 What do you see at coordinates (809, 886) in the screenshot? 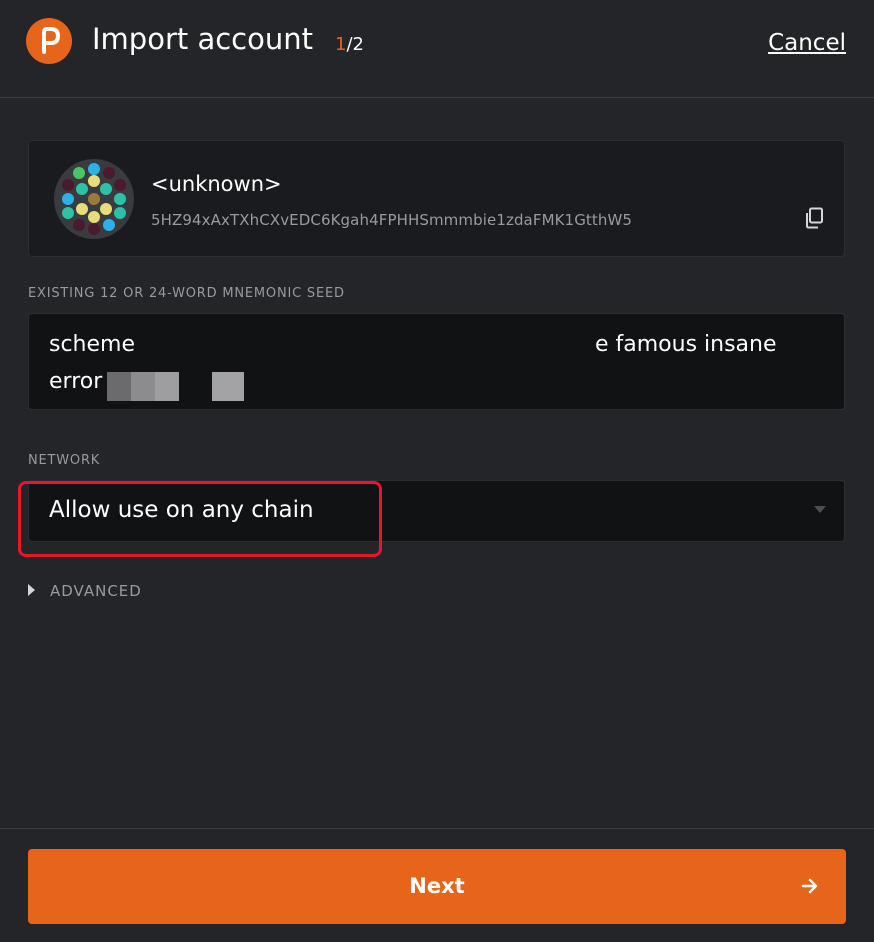
I see `arrow-right-icon` at bounding box center [809, 886].